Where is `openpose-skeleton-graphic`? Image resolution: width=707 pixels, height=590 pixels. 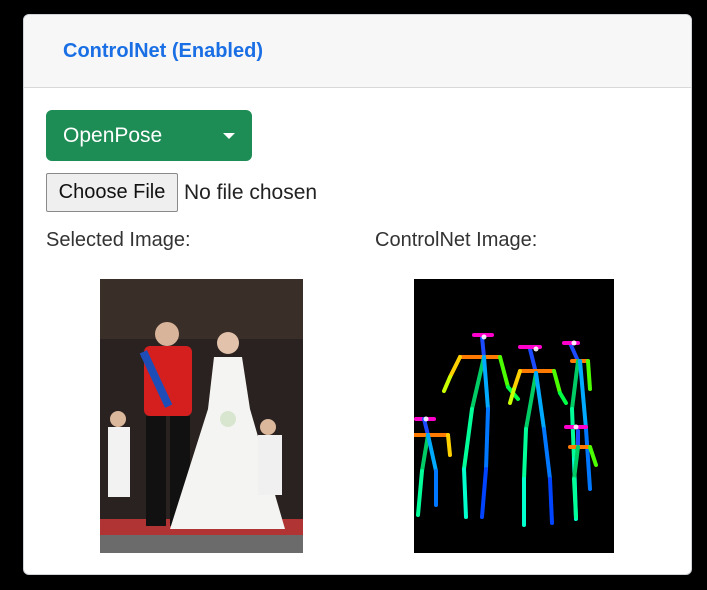
openpose-skeleton-graphic is located at coordinates (506, 430).